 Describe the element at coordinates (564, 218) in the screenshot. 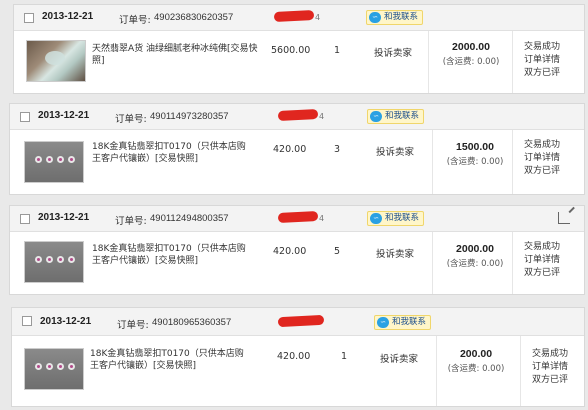

I see `share-icon` at that location.